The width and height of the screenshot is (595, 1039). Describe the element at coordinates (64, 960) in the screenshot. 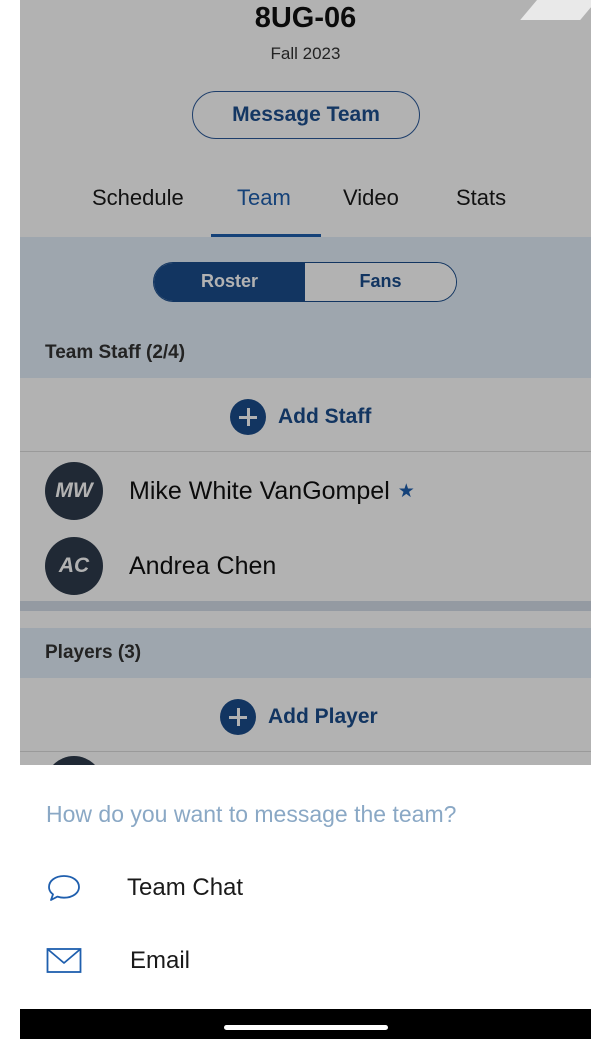

I see `envelope-icon` at that location.